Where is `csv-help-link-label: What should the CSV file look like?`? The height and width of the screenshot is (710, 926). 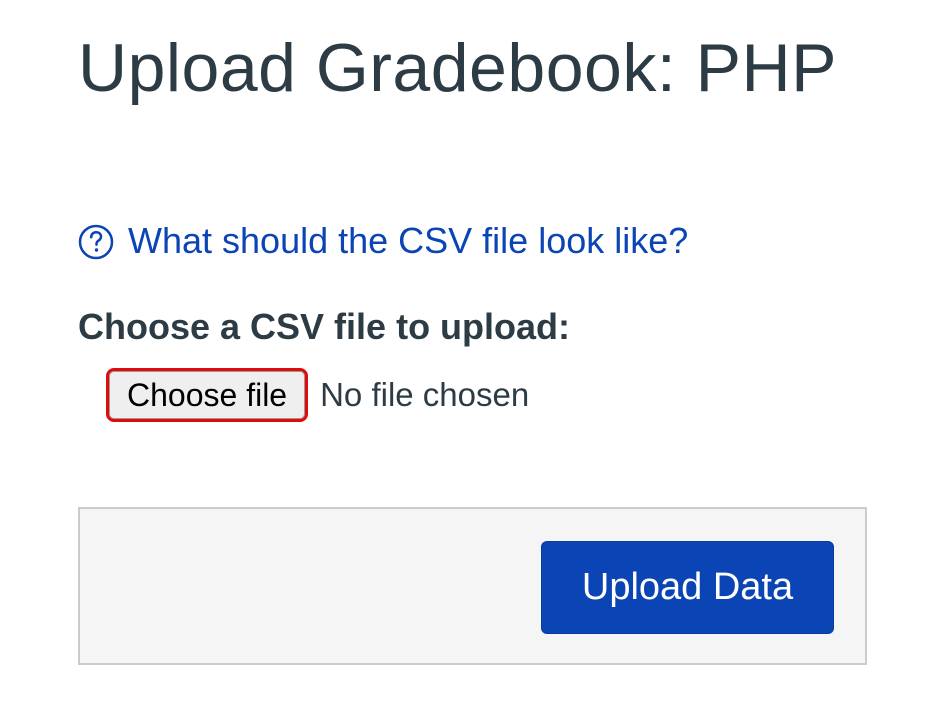
csv-help-link-label: What should the CSV file look like? is located at coordinates (408, 240).